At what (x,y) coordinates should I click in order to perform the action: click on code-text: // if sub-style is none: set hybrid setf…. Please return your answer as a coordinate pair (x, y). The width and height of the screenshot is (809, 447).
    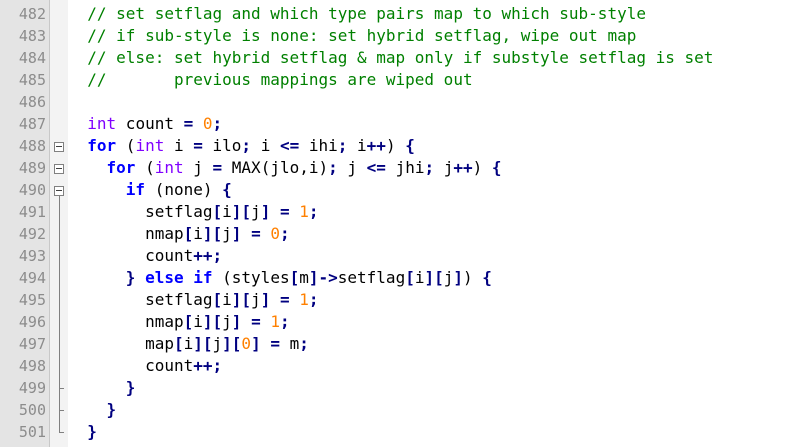
    Looking at the image, I should click on (352, 36).